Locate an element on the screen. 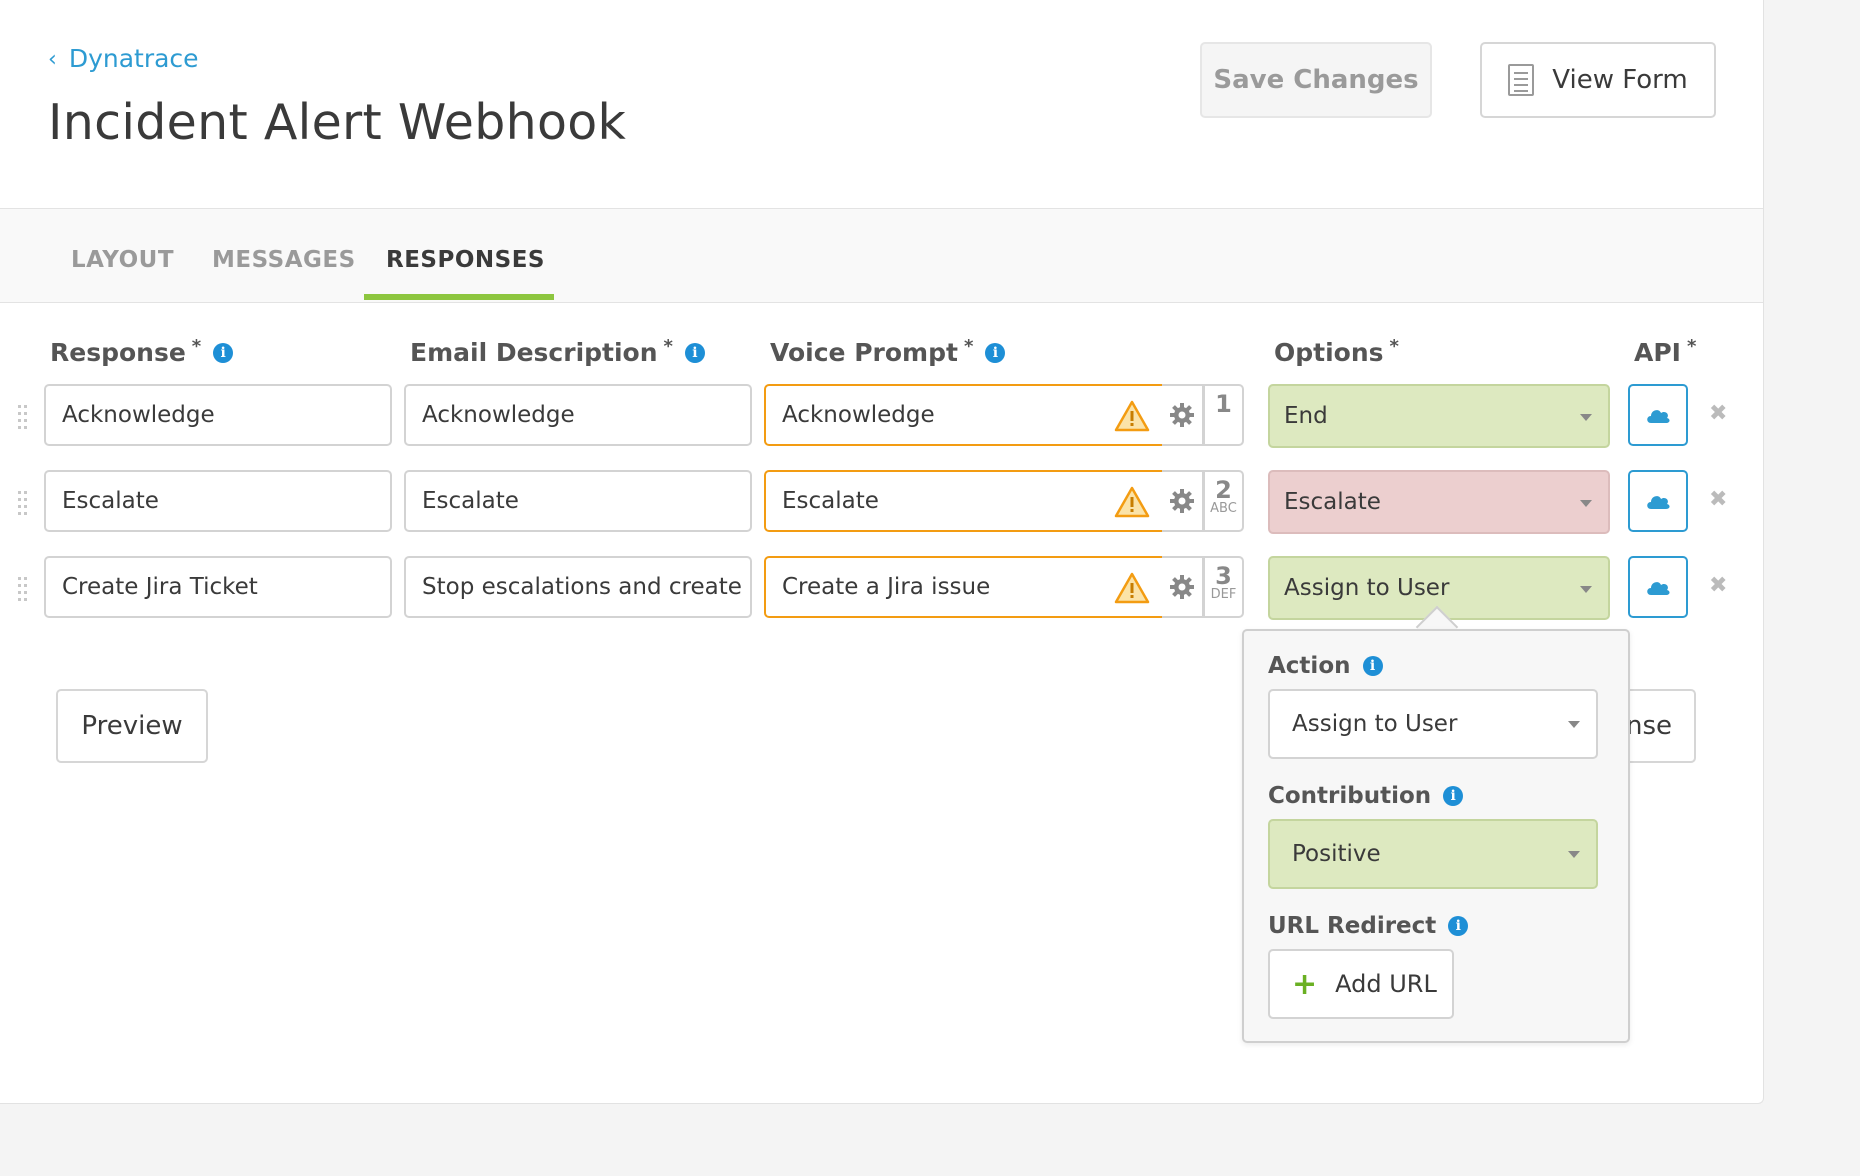 The image size is (1860, 1176). add-url-button: + Add URL is located at coordinates (1361, 984).